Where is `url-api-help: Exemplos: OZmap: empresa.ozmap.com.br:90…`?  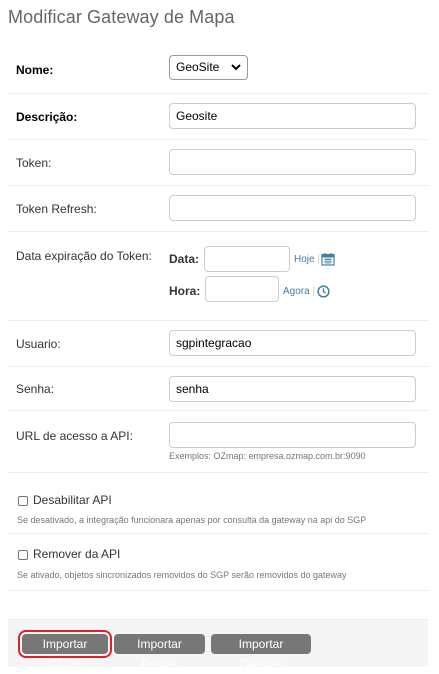
url-api-help: Exemplos: OZmap: empresa.ozmap.com.br:90… is located at coordinates (267, 456).